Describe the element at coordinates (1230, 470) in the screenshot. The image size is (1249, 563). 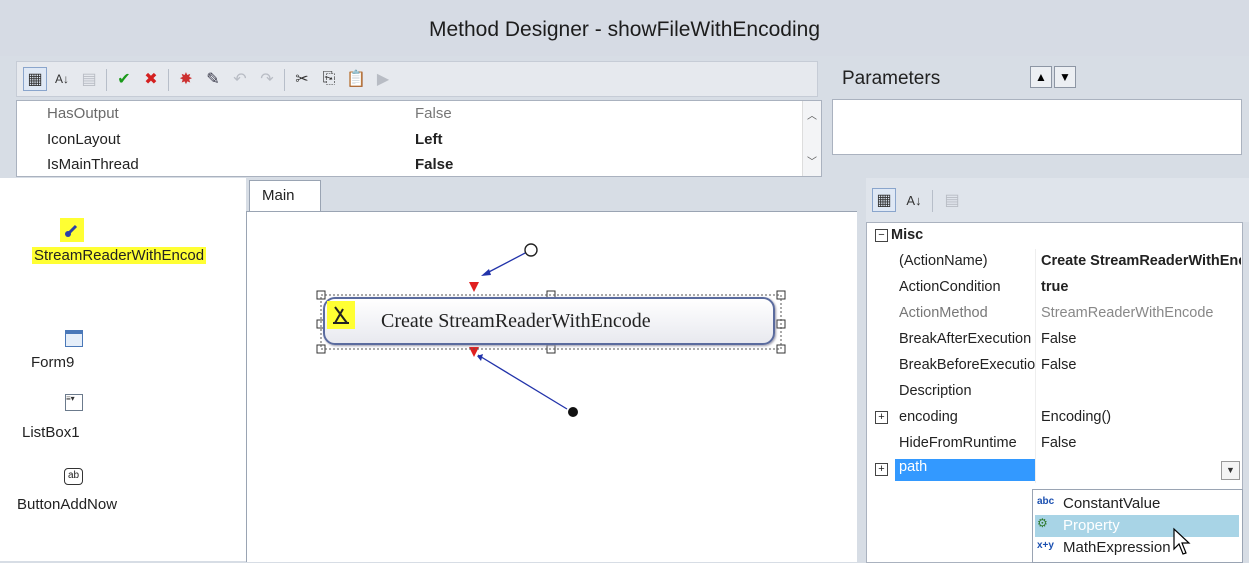
I see `dropdown-arrow-icon: ▼` at that location.